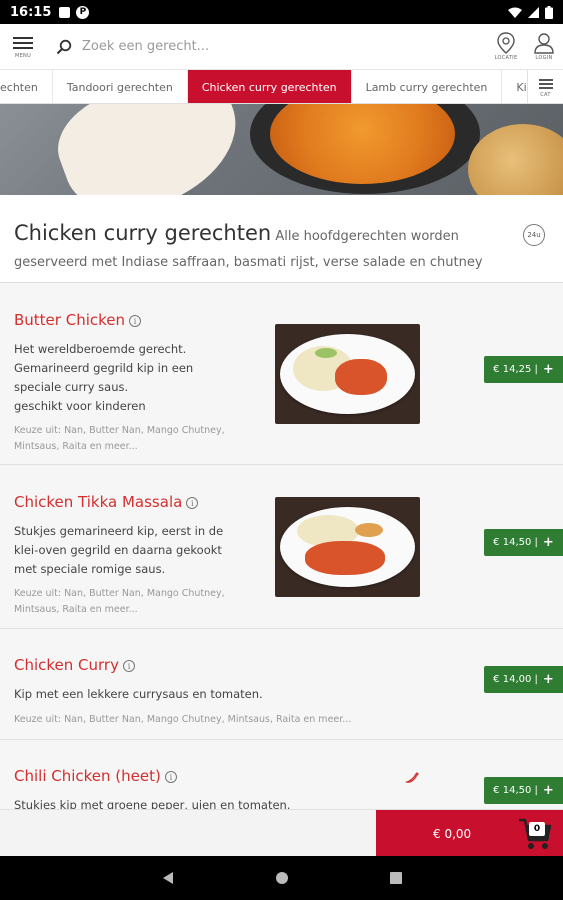 The image size is (563, 900). Describe the element at coordinates (544, 58) in the screenshot. I see `login-label: LOGIN` at that location.